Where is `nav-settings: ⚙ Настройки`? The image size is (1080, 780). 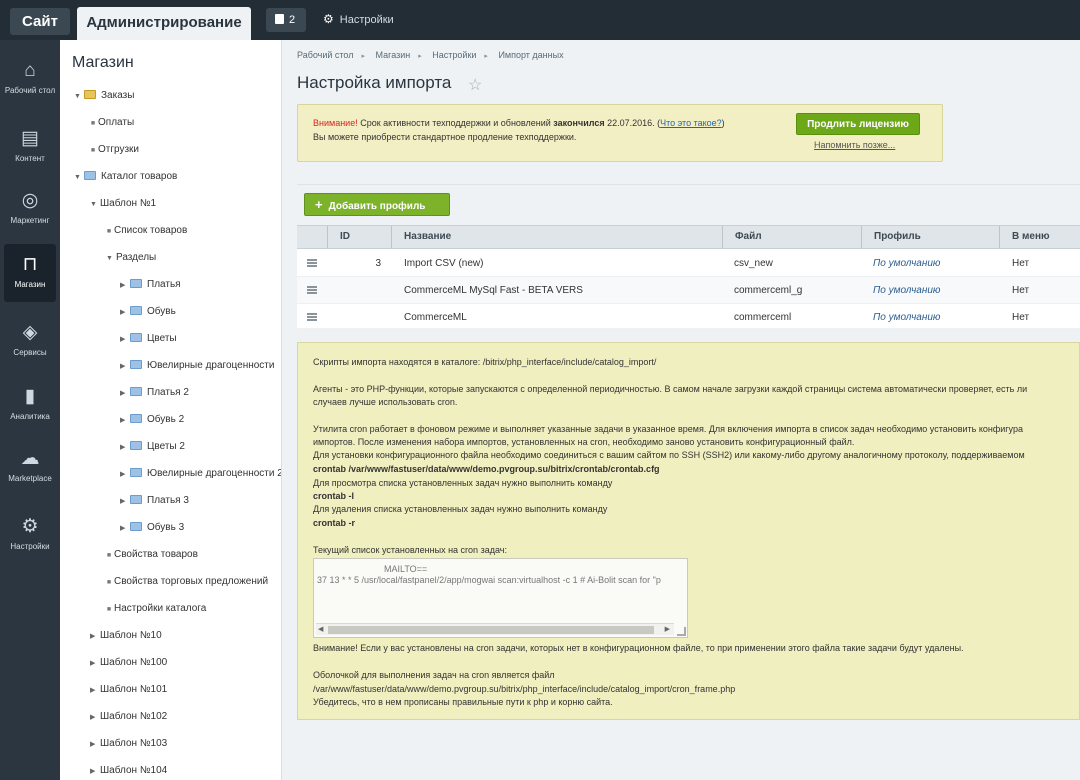
nav-settings: ⚙ Настройки is located at coordinates (30, 535).